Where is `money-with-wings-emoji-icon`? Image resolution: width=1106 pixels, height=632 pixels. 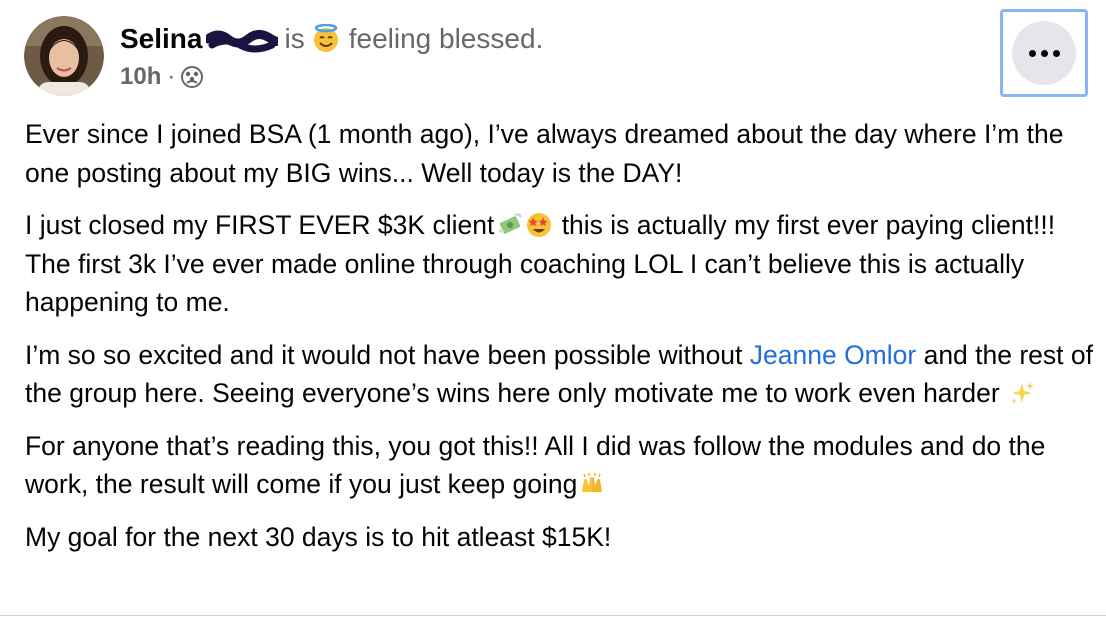 money-with-wings-emoji-icon is located at coordinates (509, 225).